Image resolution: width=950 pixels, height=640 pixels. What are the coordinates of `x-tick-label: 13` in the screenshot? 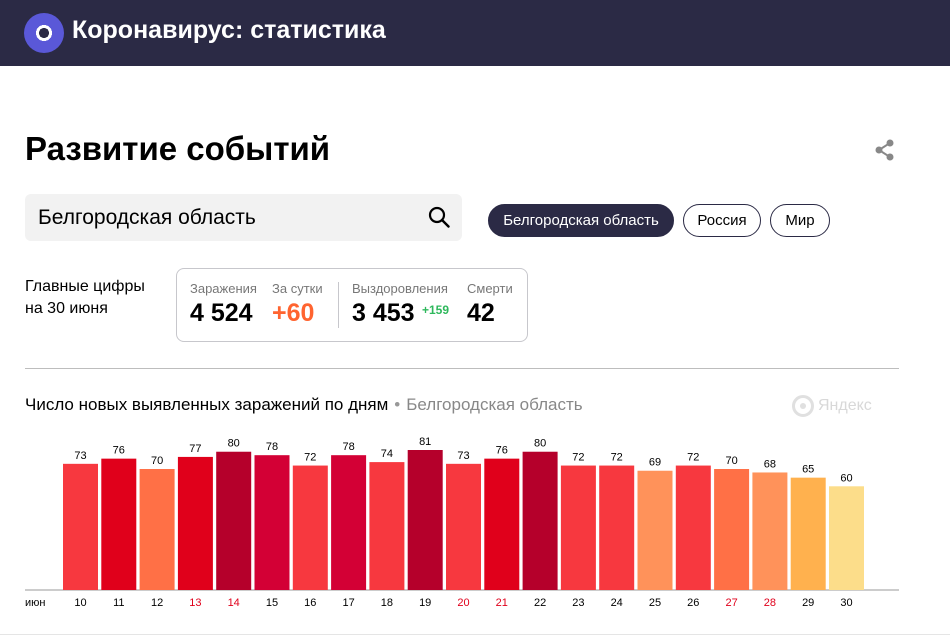 It's located at (195, 603).